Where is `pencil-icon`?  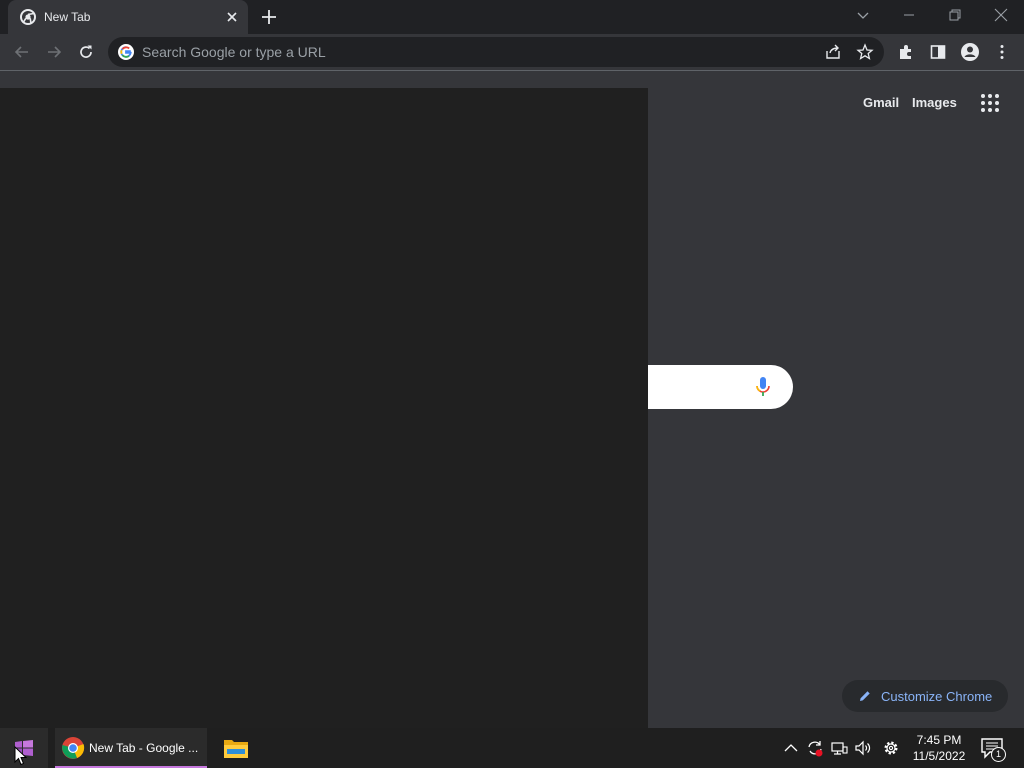
pencil-icon is located at coordinates (865, 696).